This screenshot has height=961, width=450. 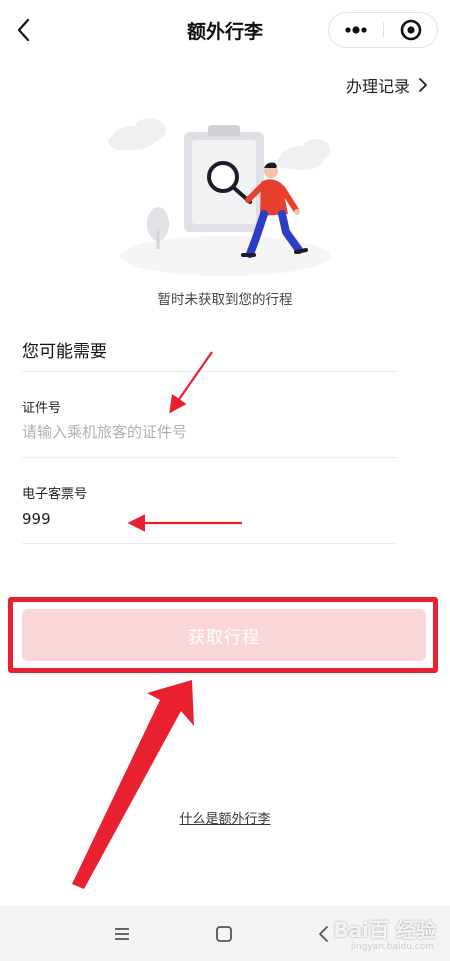 I want to click on target-close-icon, so click(x=411, y=30).